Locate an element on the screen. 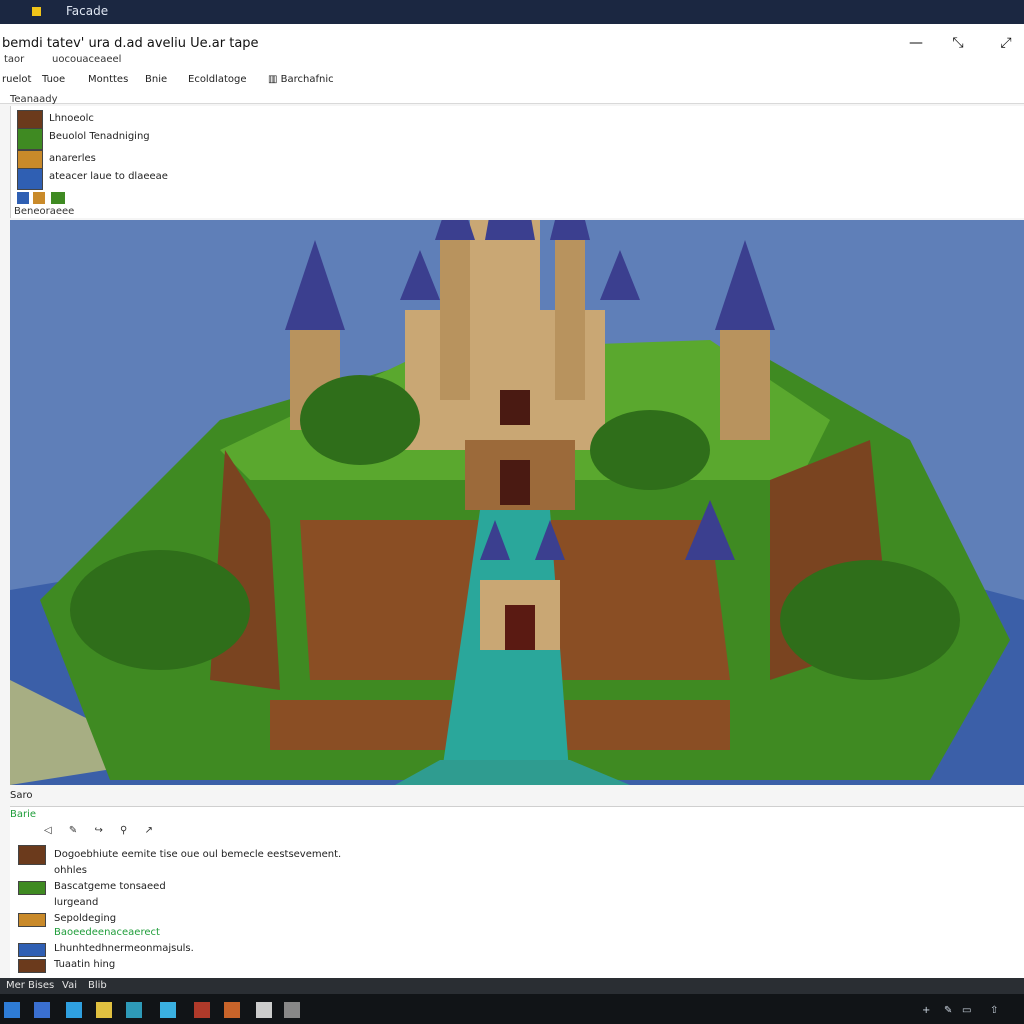 This screenshot has width=1024, height=1024. menu-item-5: Ecoldlatoge is located at coordinates (217, 79).